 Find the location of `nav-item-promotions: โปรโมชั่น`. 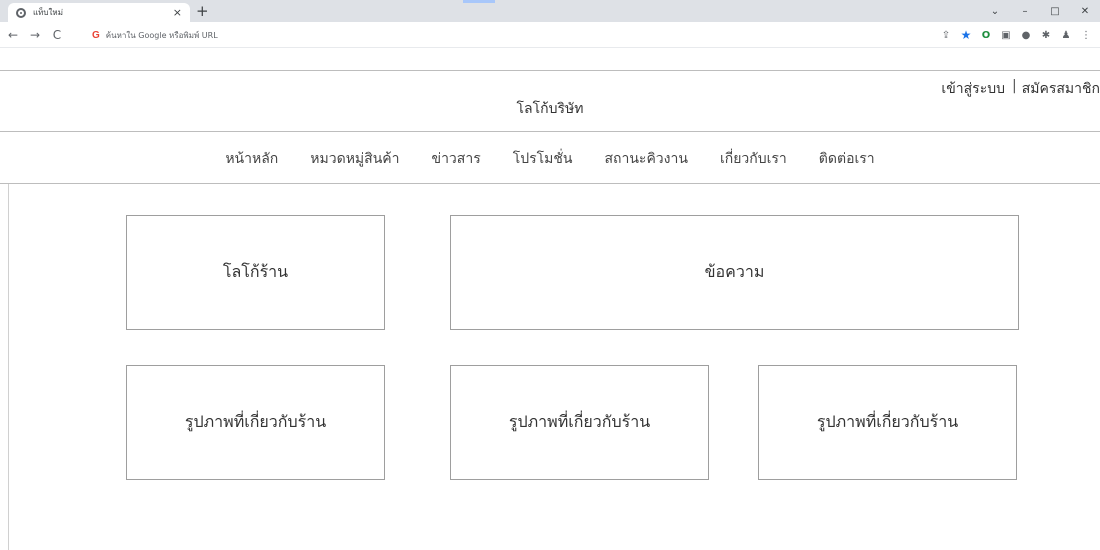

nav-item-promotions: โปรโมชั่น is located at coordinates (543, 159).